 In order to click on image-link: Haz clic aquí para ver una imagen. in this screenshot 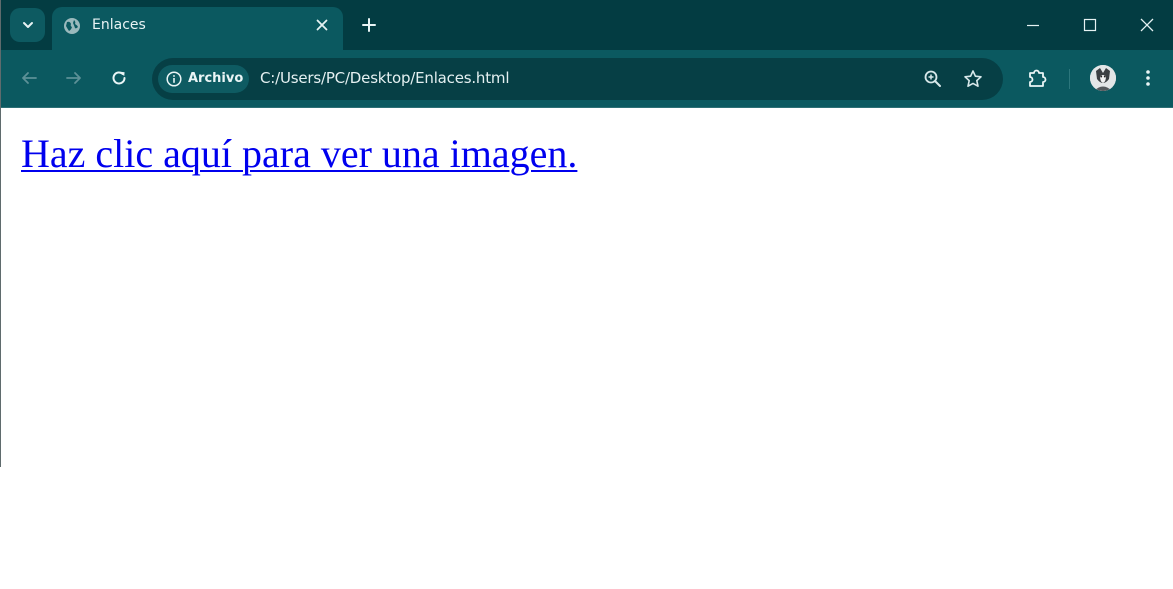, I will do `click(299, 154)`.